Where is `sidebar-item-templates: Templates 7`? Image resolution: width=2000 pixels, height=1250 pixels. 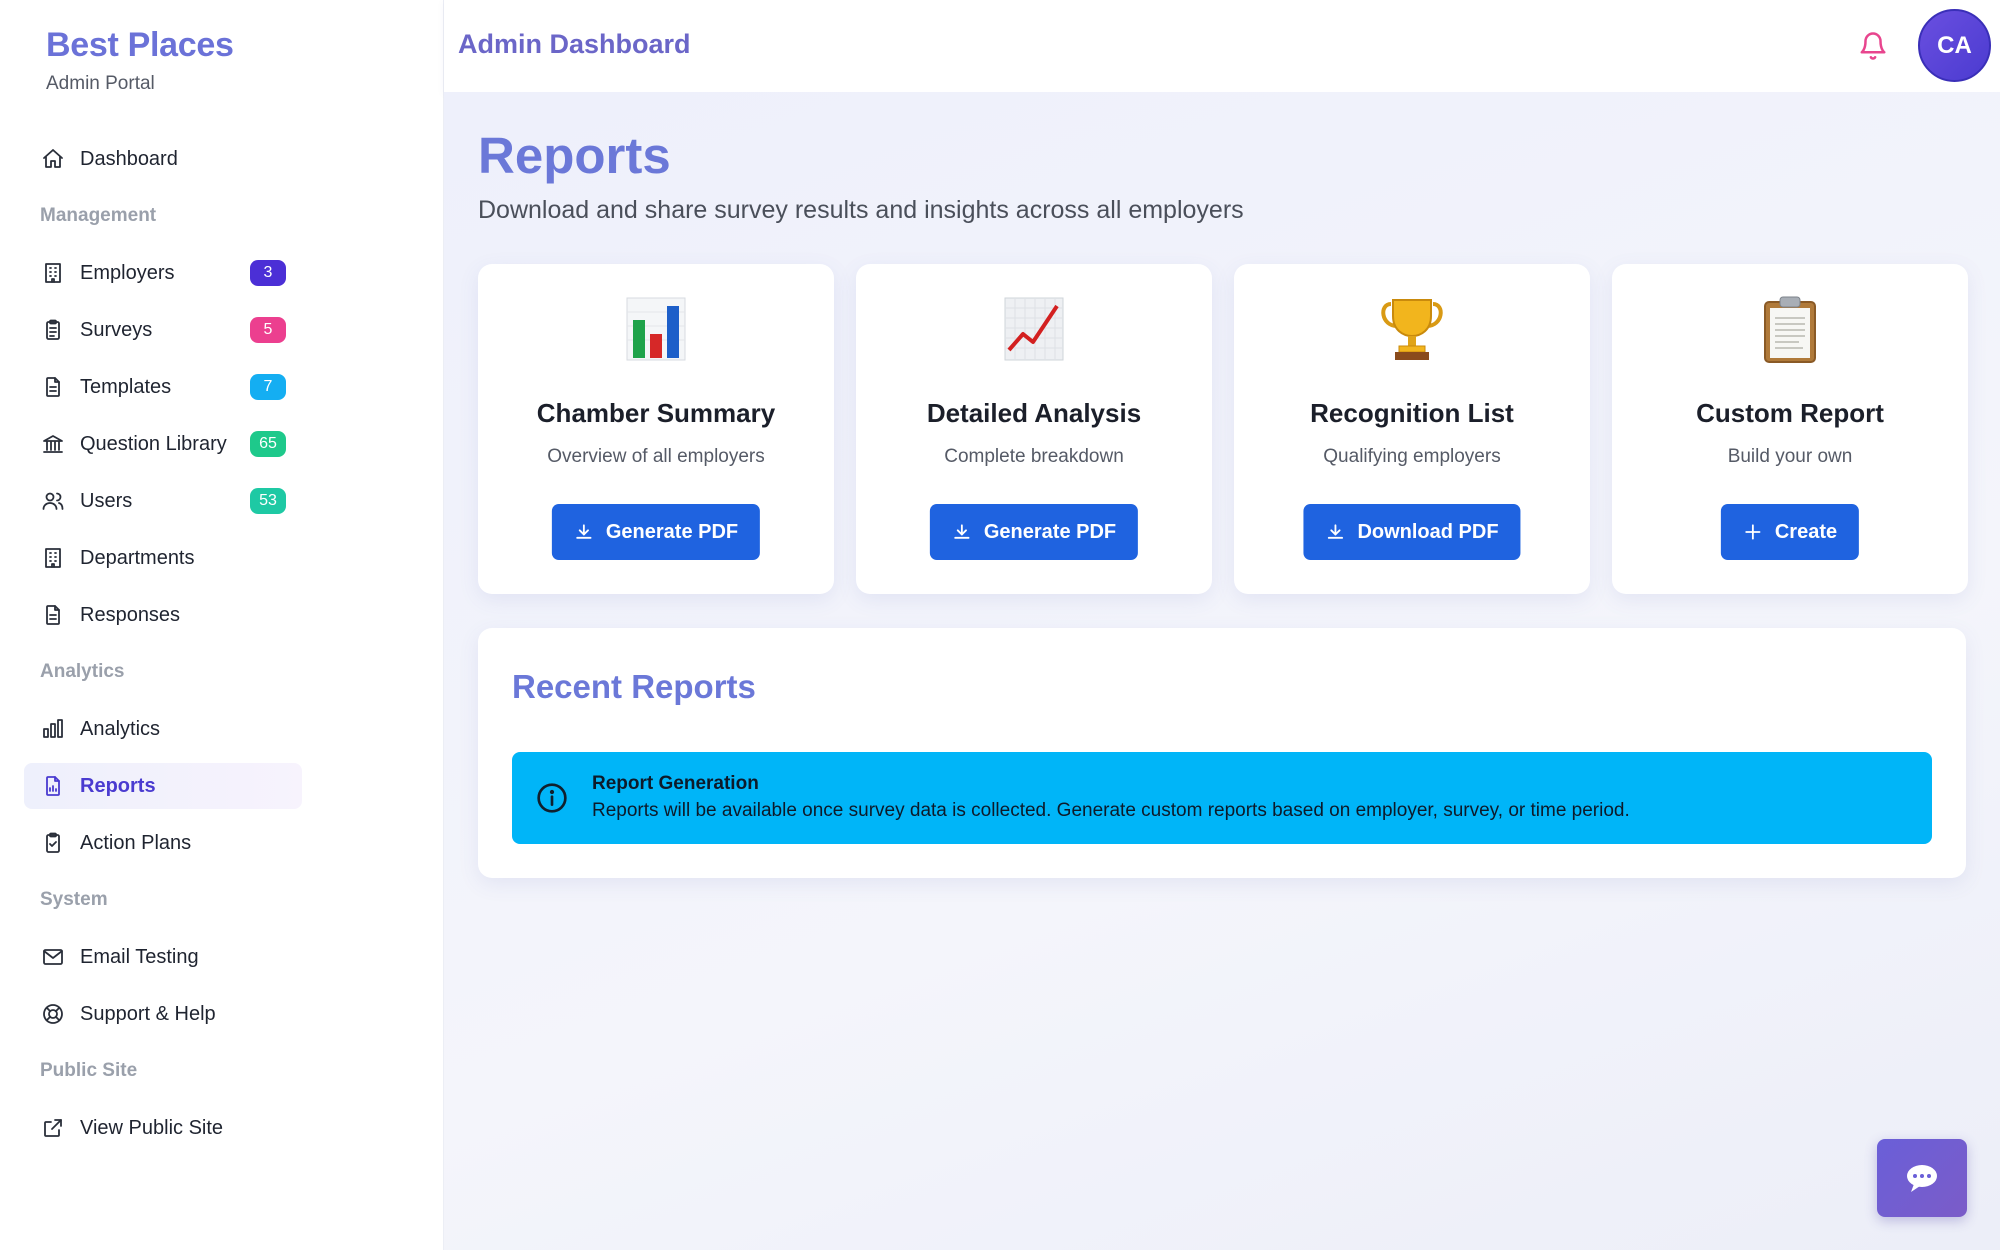 sidebar-item-templates: Templates 7 is located at coordinates (163, 387).